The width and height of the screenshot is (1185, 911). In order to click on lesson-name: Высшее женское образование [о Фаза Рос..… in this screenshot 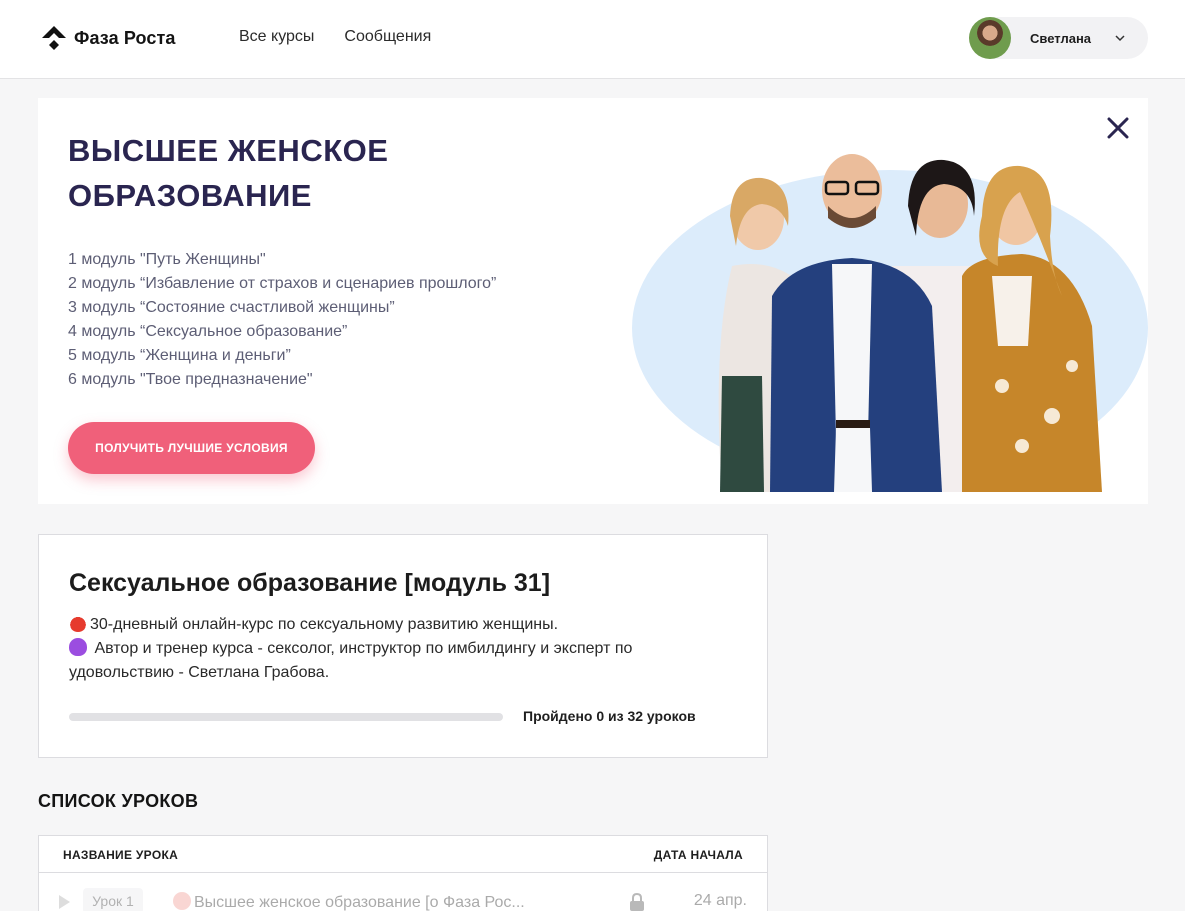, I will do `click(349, 901)`.